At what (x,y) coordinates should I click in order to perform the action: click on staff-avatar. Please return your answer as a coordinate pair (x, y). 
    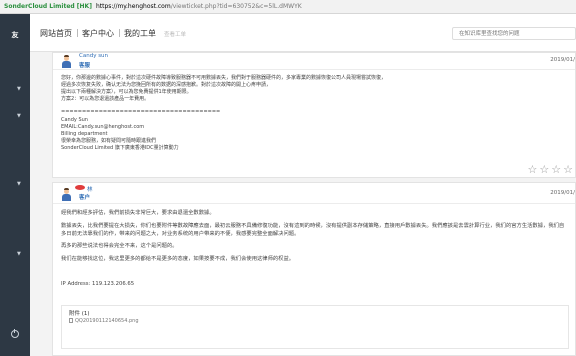
    Looking at the image, I should click on (66, 61).